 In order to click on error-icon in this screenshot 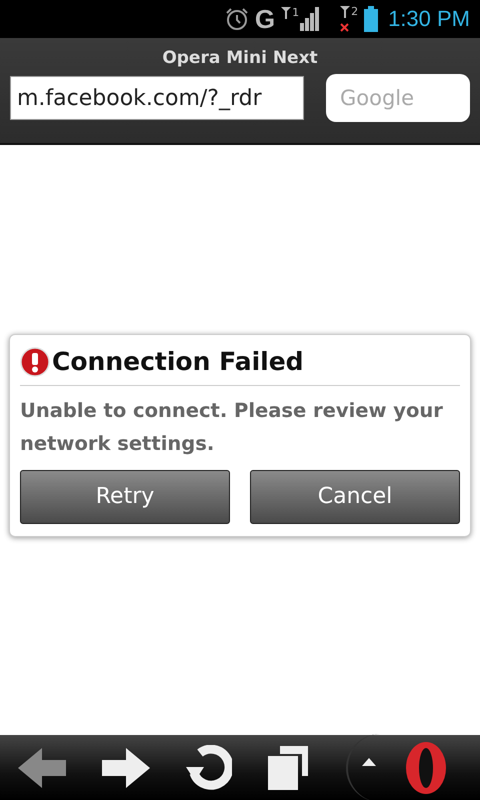, I will do `click(35, 361)`.